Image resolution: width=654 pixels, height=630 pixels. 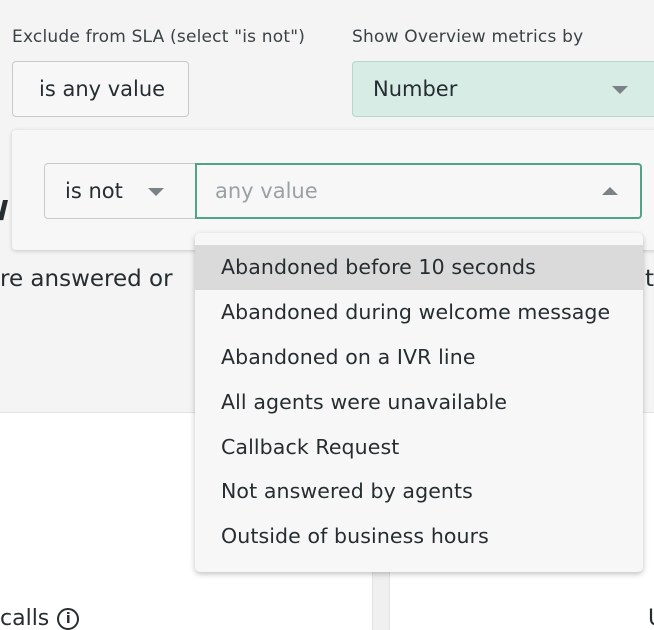 I want to click on calls-label: calls, so click(x=25, y=618).